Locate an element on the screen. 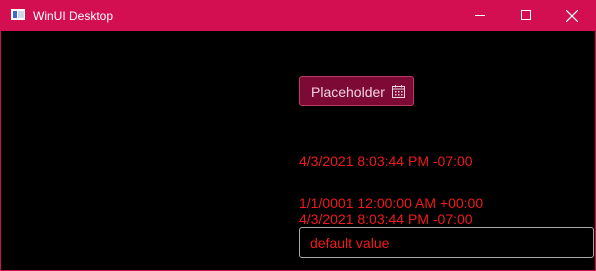  minimize-icon is located at coordinates (480, 15).